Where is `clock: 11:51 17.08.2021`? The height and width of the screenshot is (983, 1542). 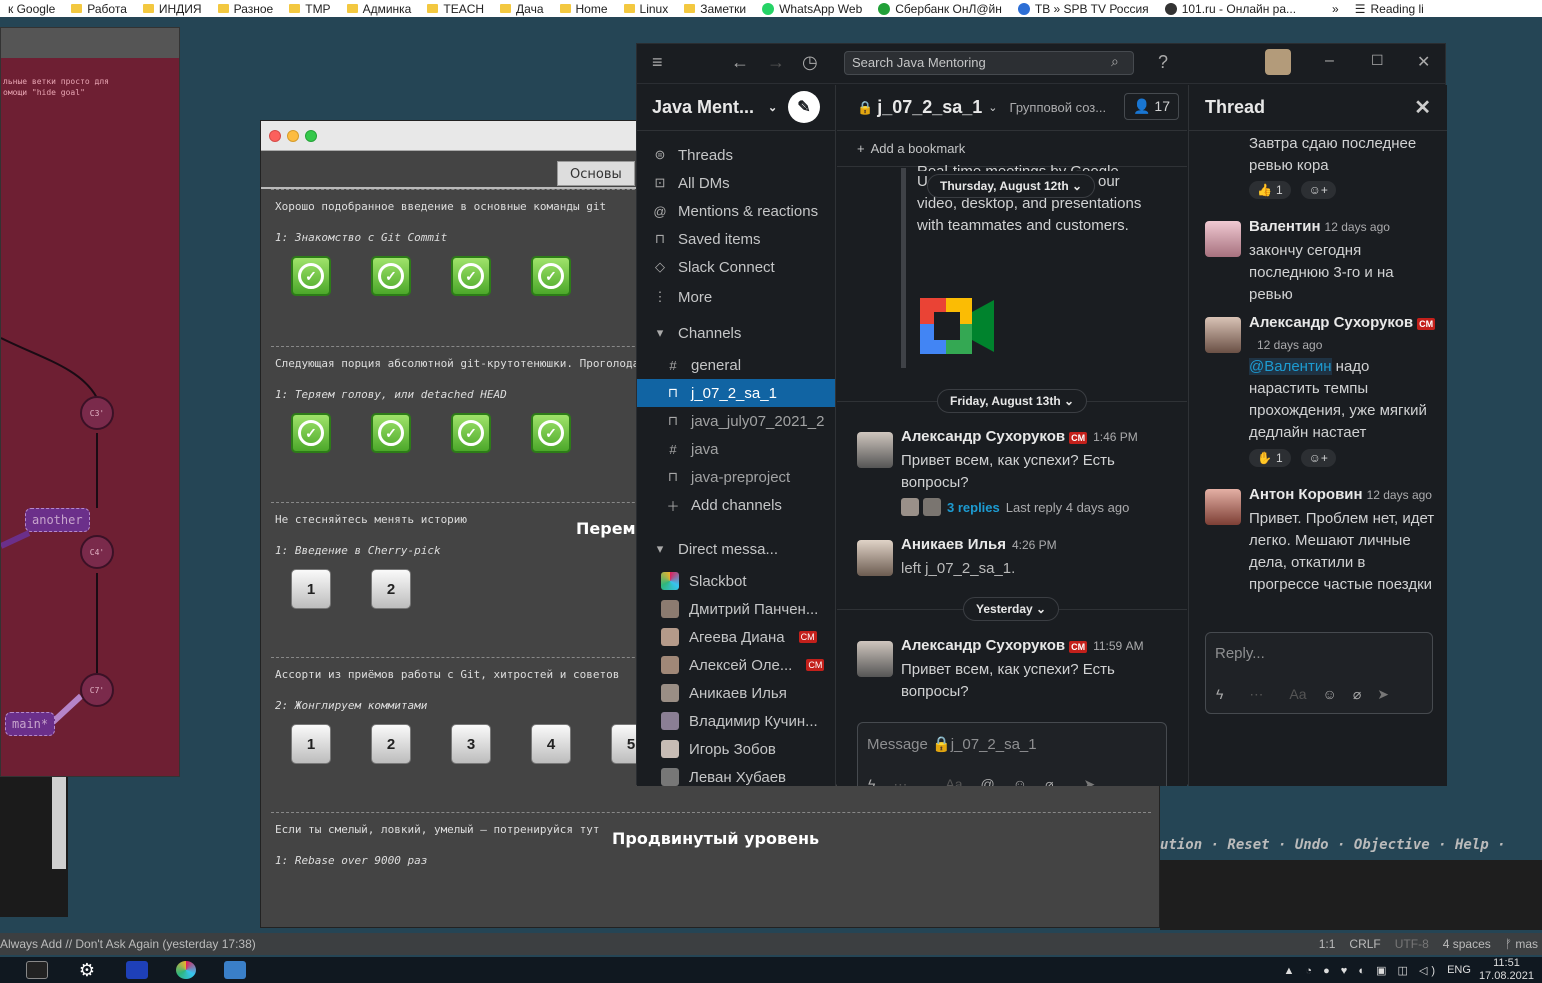 clock: 11:51 17.08.2021 is located at coordinates (1506, 970).